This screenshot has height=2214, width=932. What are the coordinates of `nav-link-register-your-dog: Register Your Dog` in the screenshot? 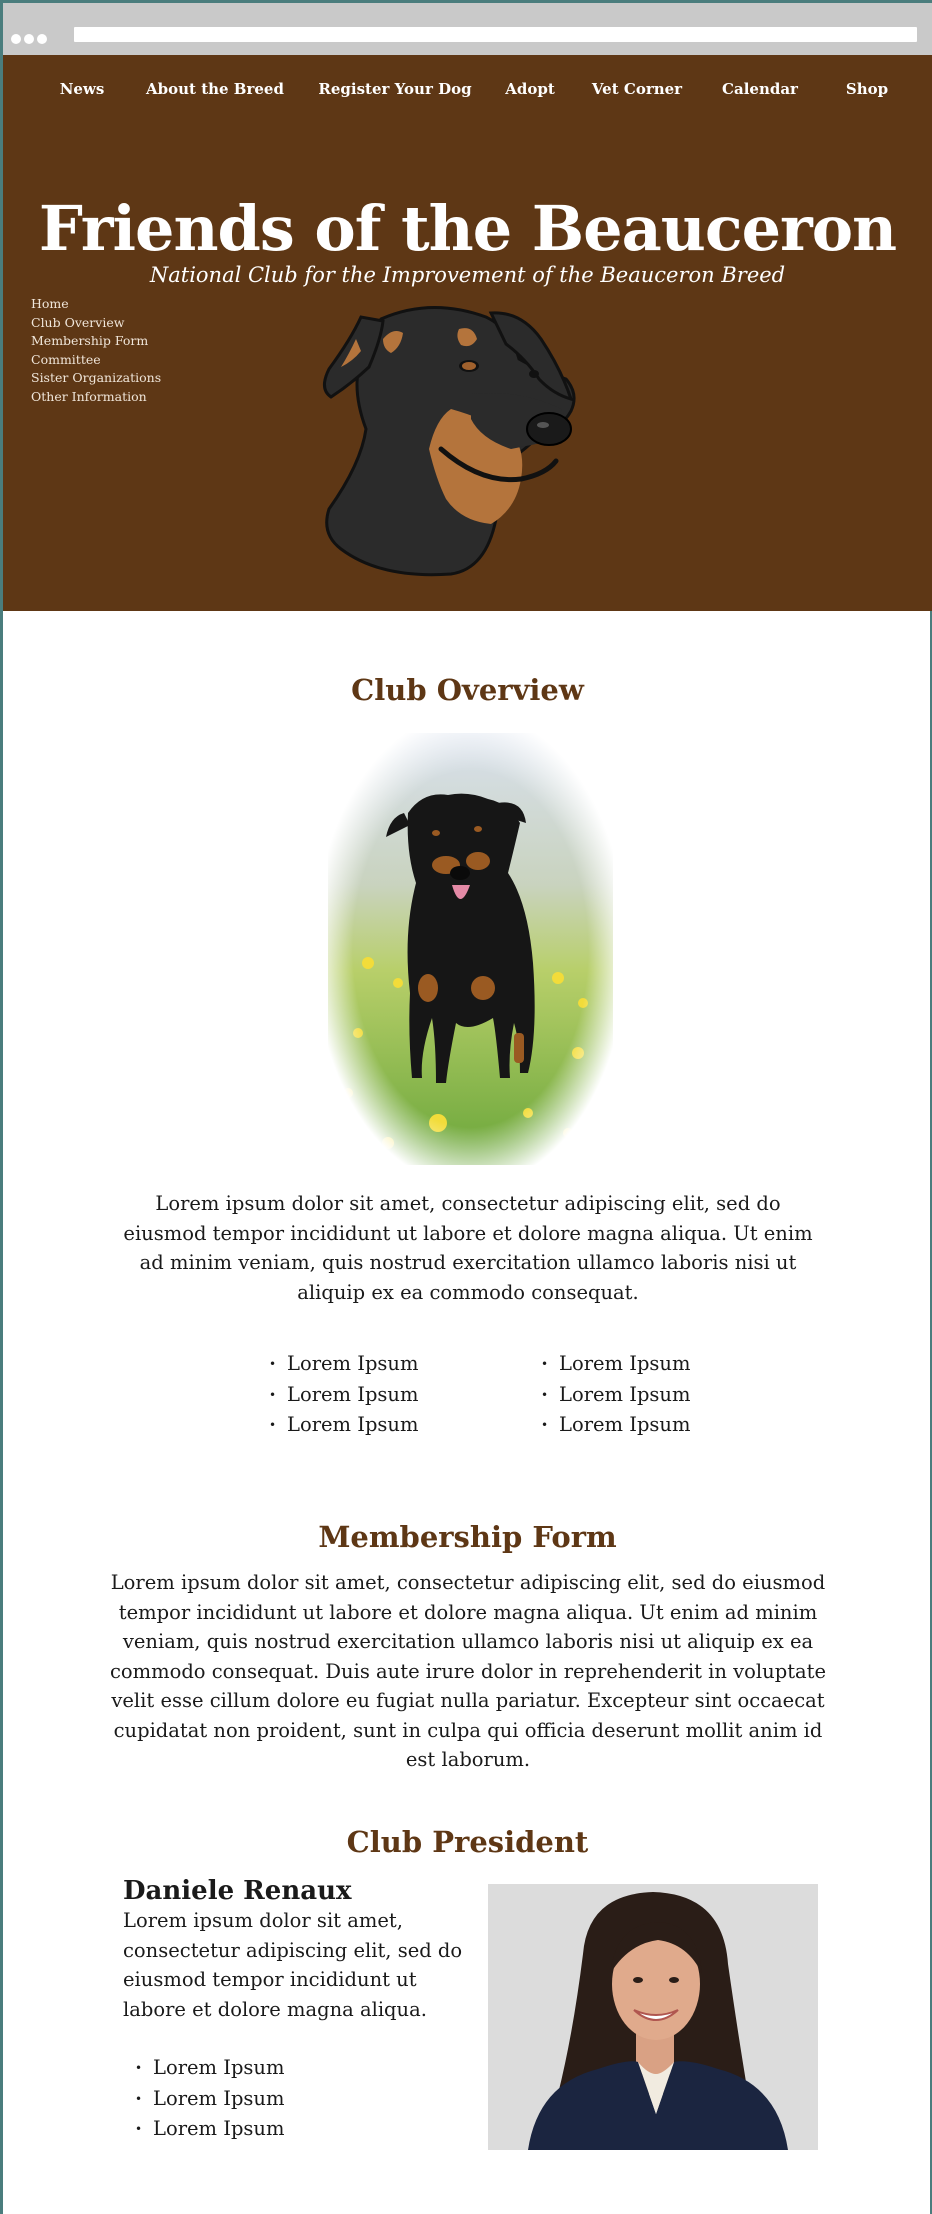 It's located at (394, 89).